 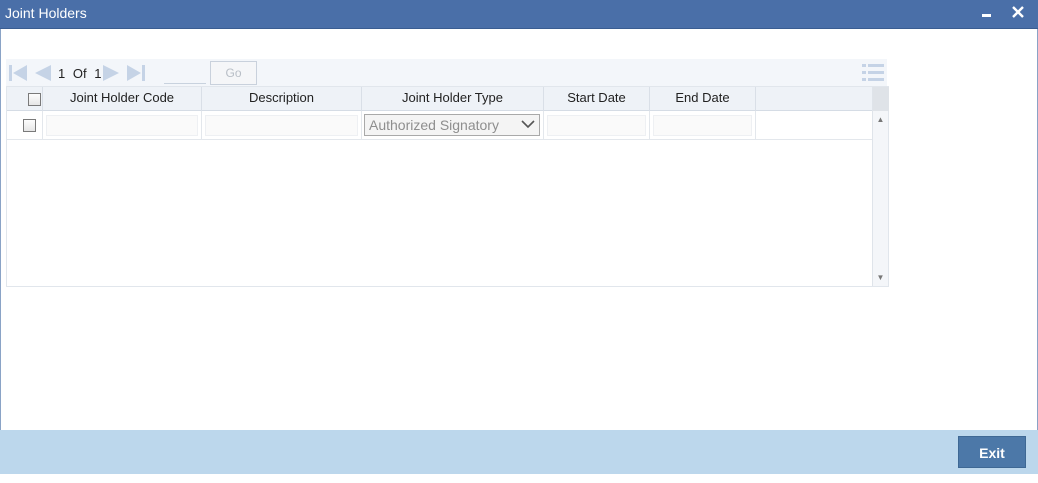 What do you see at coordinates (880, 186) in the screenshot?
I see `grid-vertical-scrollbar: ▲ ▼` at bounding box center [880, 186].